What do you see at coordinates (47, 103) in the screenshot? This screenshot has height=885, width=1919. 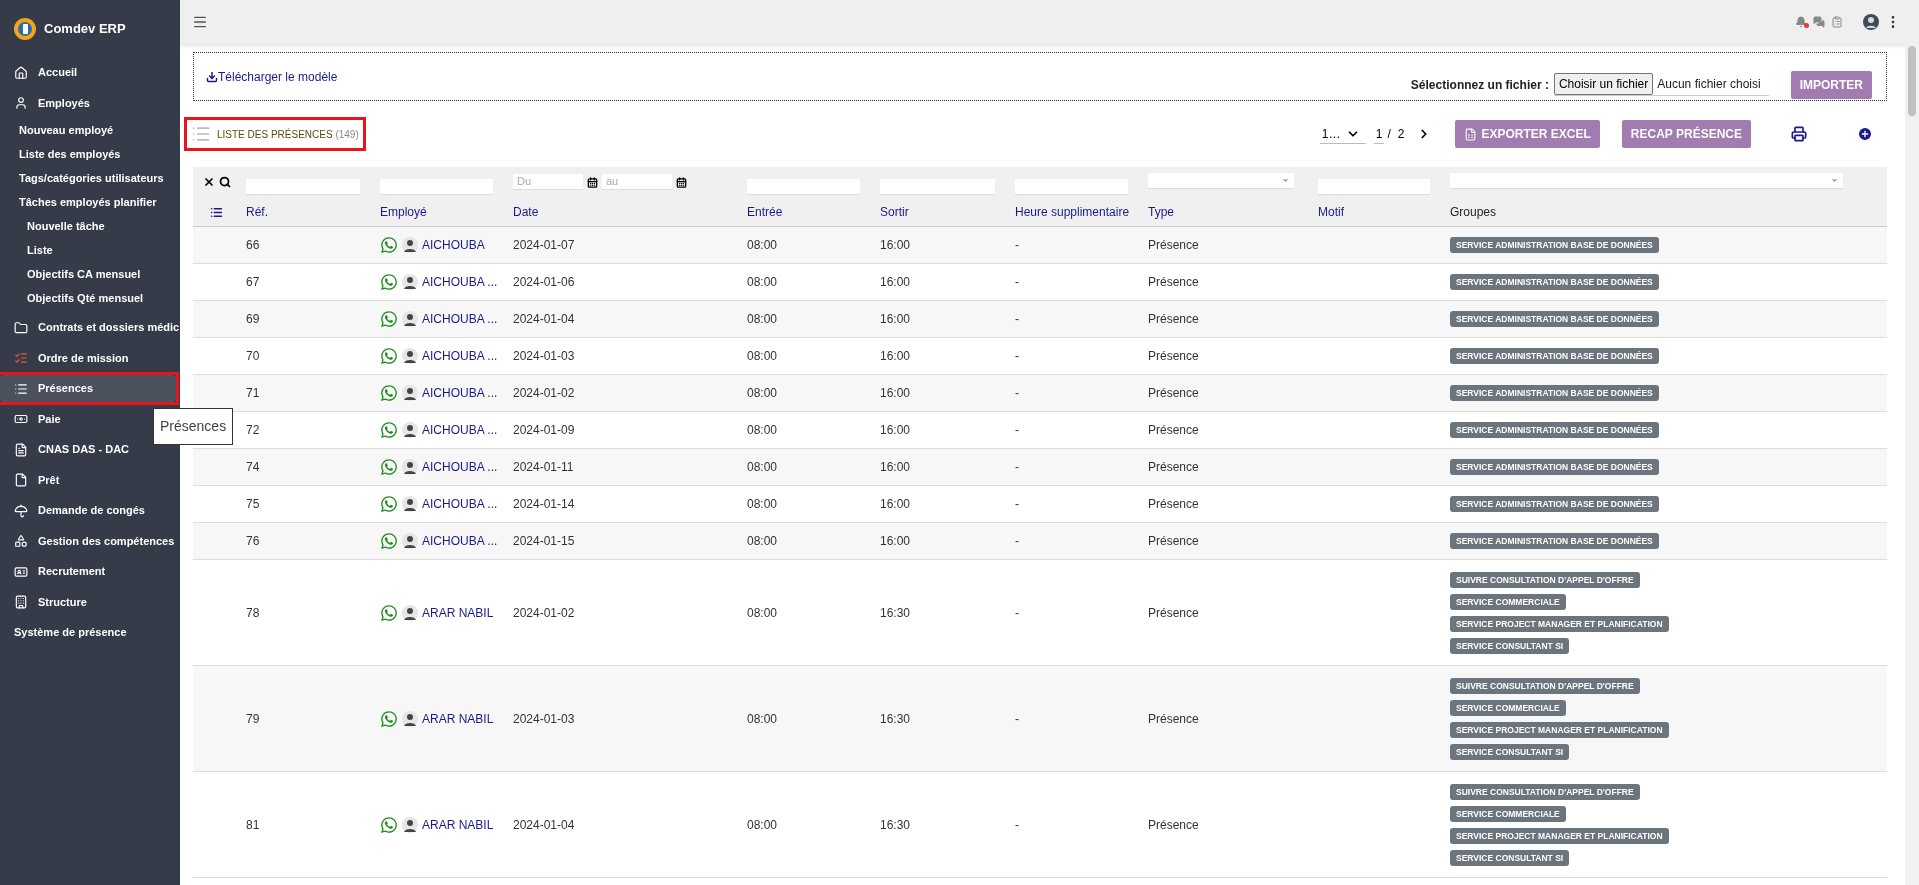 I see `sidebar-item: Employés` at bounding box center [47, 103].